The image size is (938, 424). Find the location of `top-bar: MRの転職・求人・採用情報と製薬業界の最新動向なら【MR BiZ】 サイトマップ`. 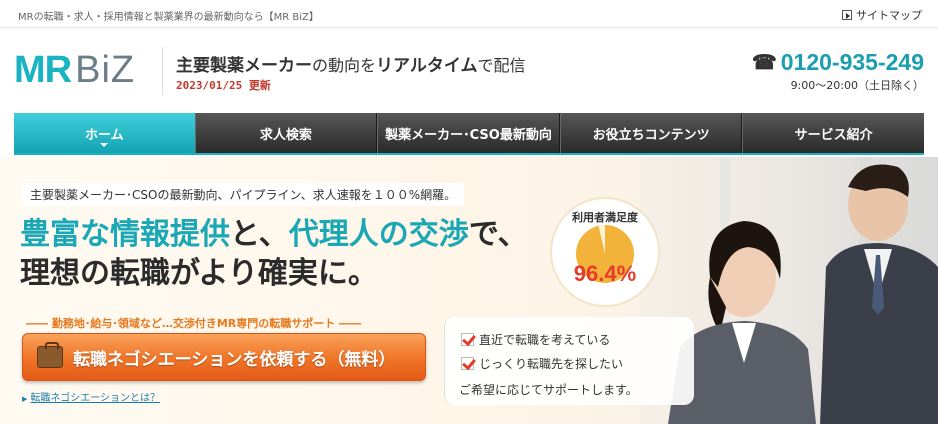

top-bar: MRの転職・求人・採用情報と製薬業界の最新動向なら【MR BiZ】 サイトマップ is located at coordinates (469, 14).